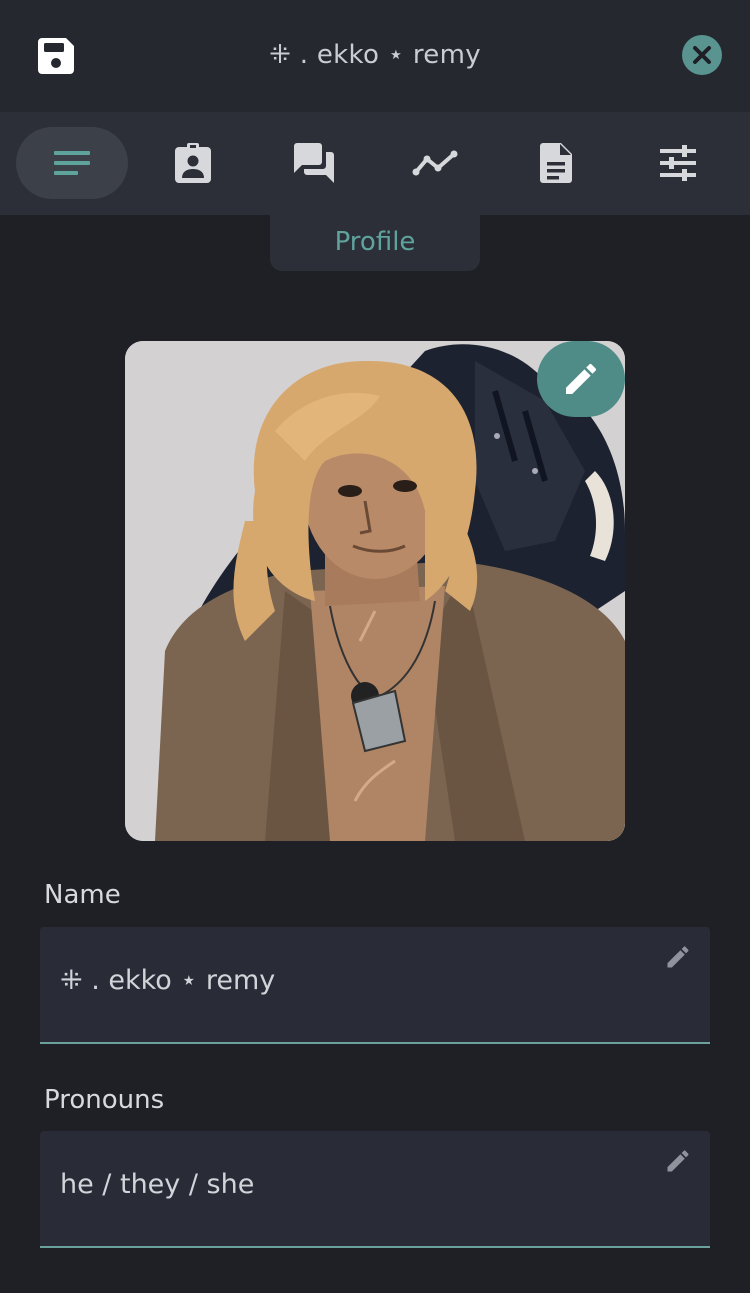 The image size is (750, 1293). I want to click on chat-bubbles-icon, so click(314, 163).